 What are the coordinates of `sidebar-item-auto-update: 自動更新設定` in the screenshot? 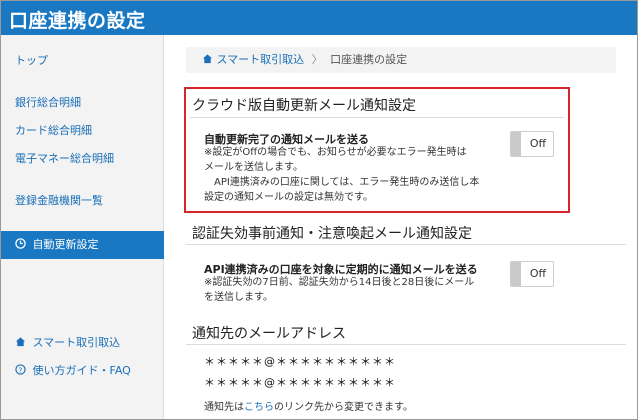 It's located at (82, 245).